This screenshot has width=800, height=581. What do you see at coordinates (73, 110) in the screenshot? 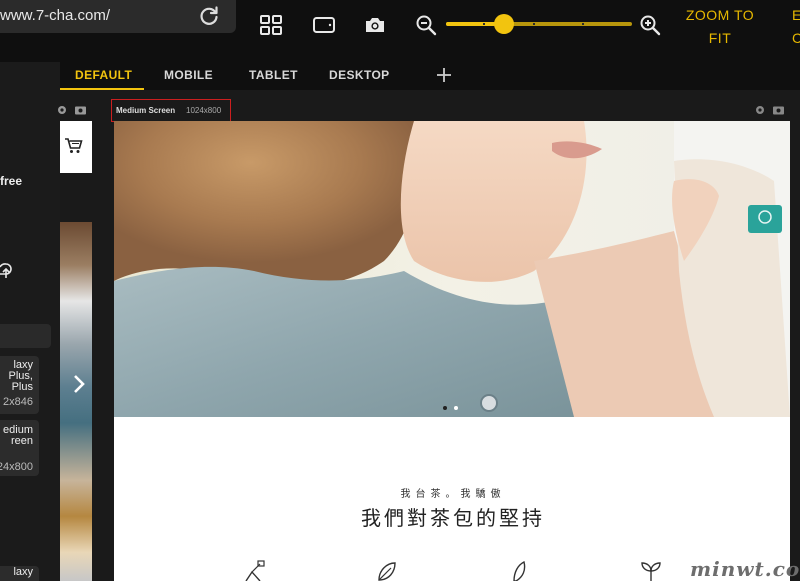
I see `mobile-preview-controls` at bounding box center [73, 110].